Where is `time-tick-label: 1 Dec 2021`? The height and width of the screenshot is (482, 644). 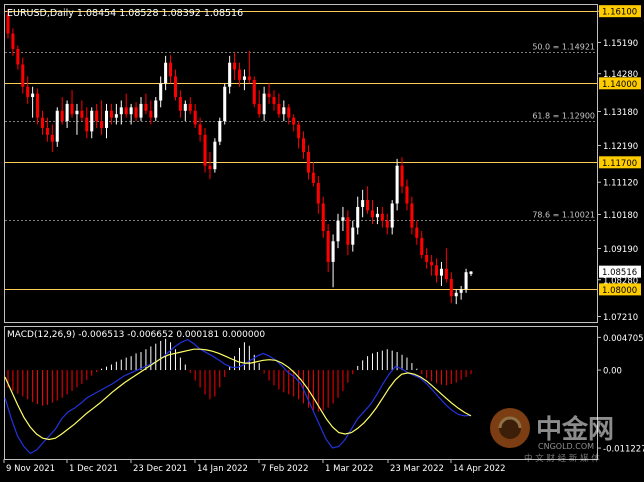 time-tick-label: 1 Dec 2021 is located at coordinates (93, 469).